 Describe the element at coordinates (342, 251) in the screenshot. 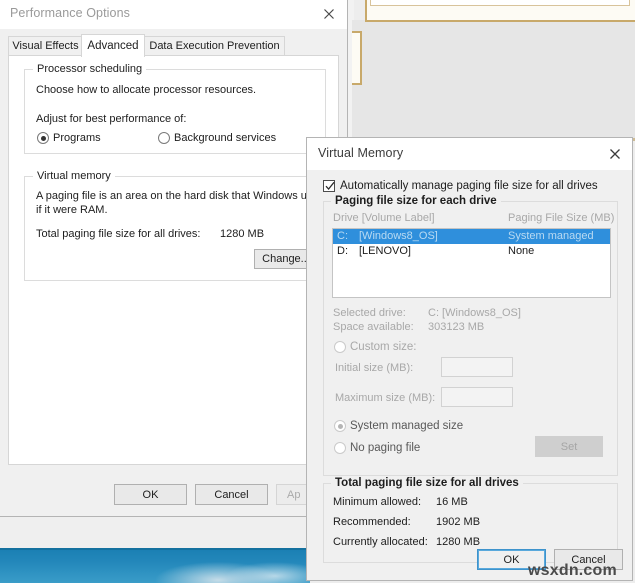

I see `row-drive: D:` at that location.